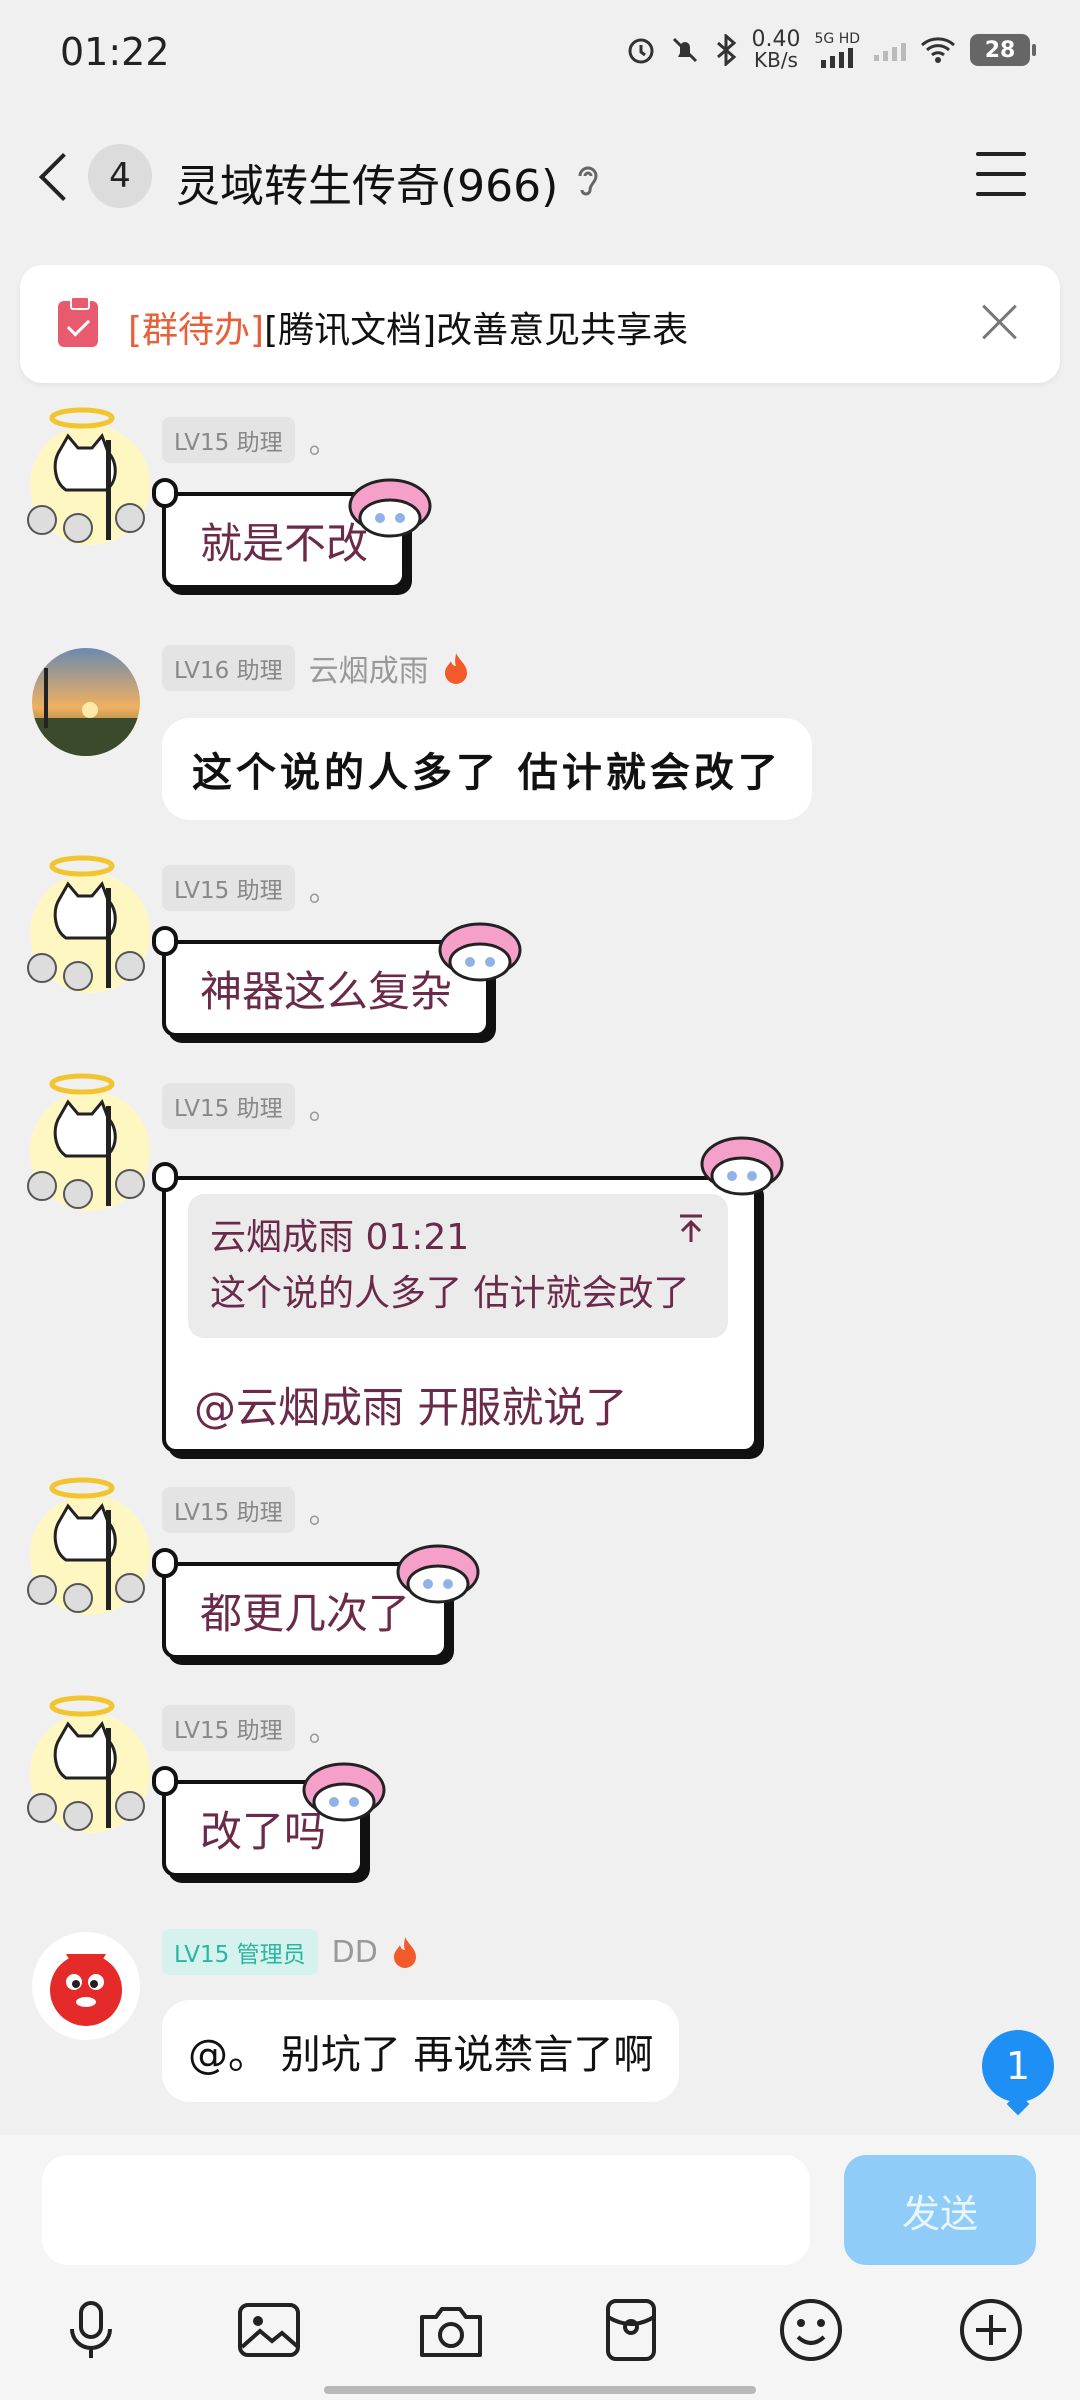 The width and height of the screenshot is (1080, 2400). I want to click on message-bubble: 云烟成雨 01:21 这个说的人多了 估计就会改了 @云烟成雨 开服就说了, so click(455, 1307).